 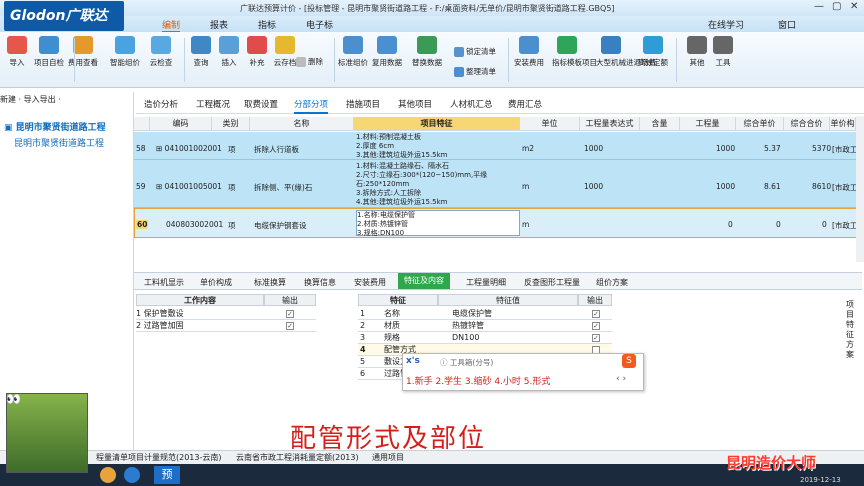 I want to click on grid-header-code: 编码, so click(x=181, y=124).